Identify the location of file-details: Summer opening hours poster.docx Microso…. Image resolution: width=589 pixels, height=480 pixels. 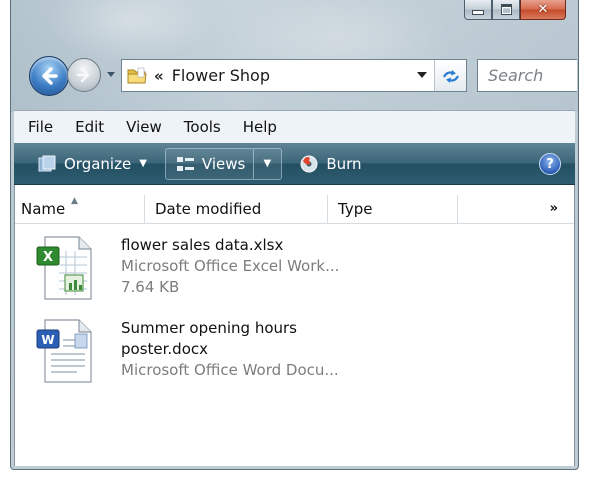
(230, 351).